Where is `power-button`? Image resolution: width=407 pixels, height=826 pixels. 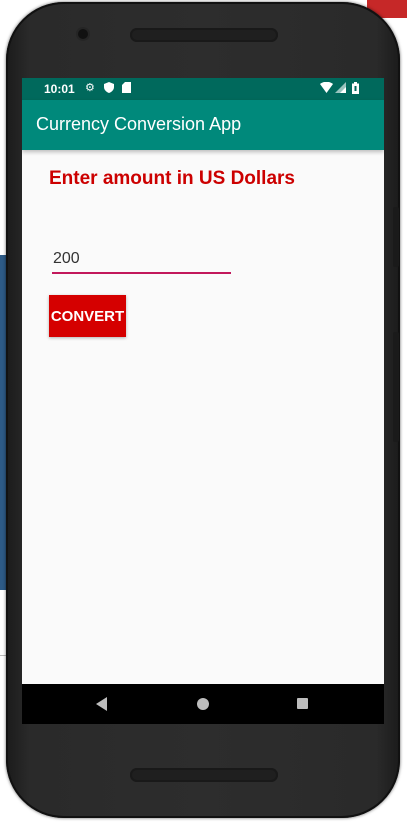
power-button is located at coordinates (396, 237).